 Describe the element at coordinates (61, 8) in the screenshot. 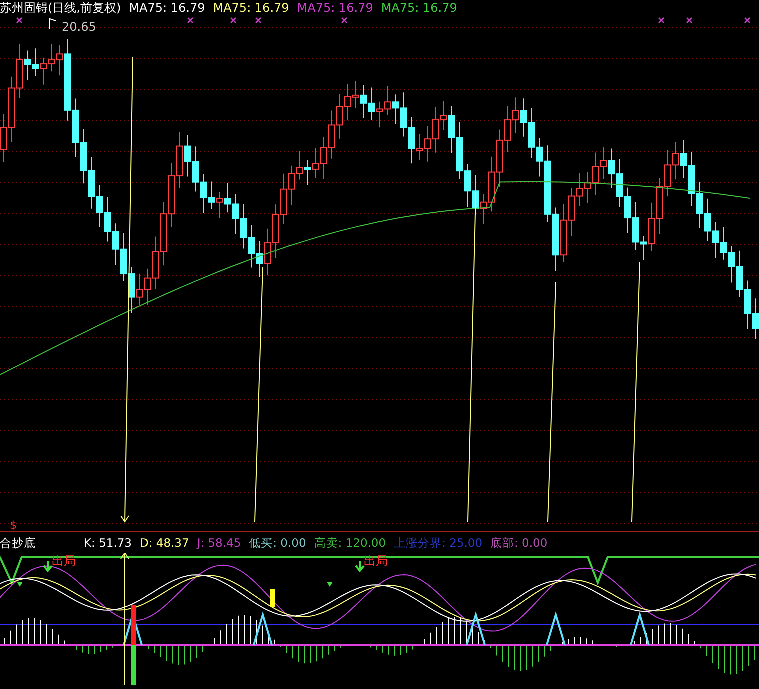

I see `chart-title: 苏州固锝(日线,前复权)` at that location.